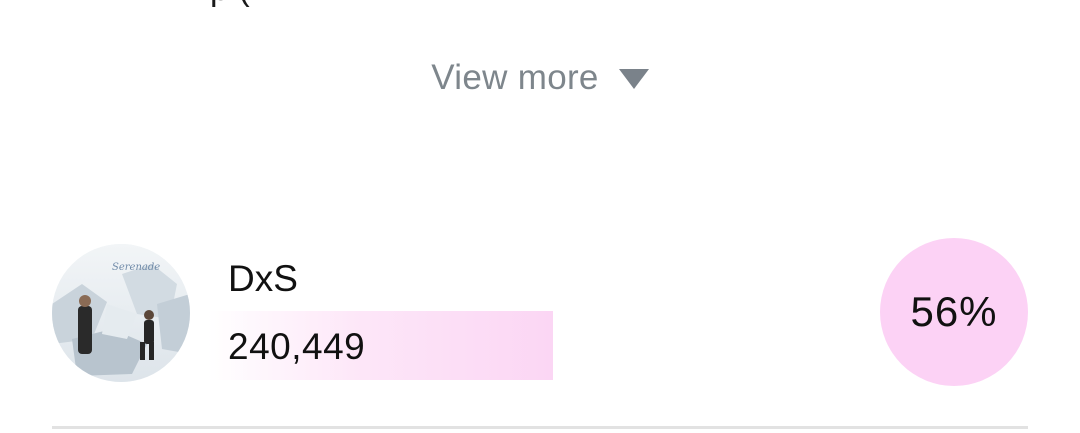 The width and height of the screenshot is (1080, 433). I want to click on row-divider, so click(540, 427).